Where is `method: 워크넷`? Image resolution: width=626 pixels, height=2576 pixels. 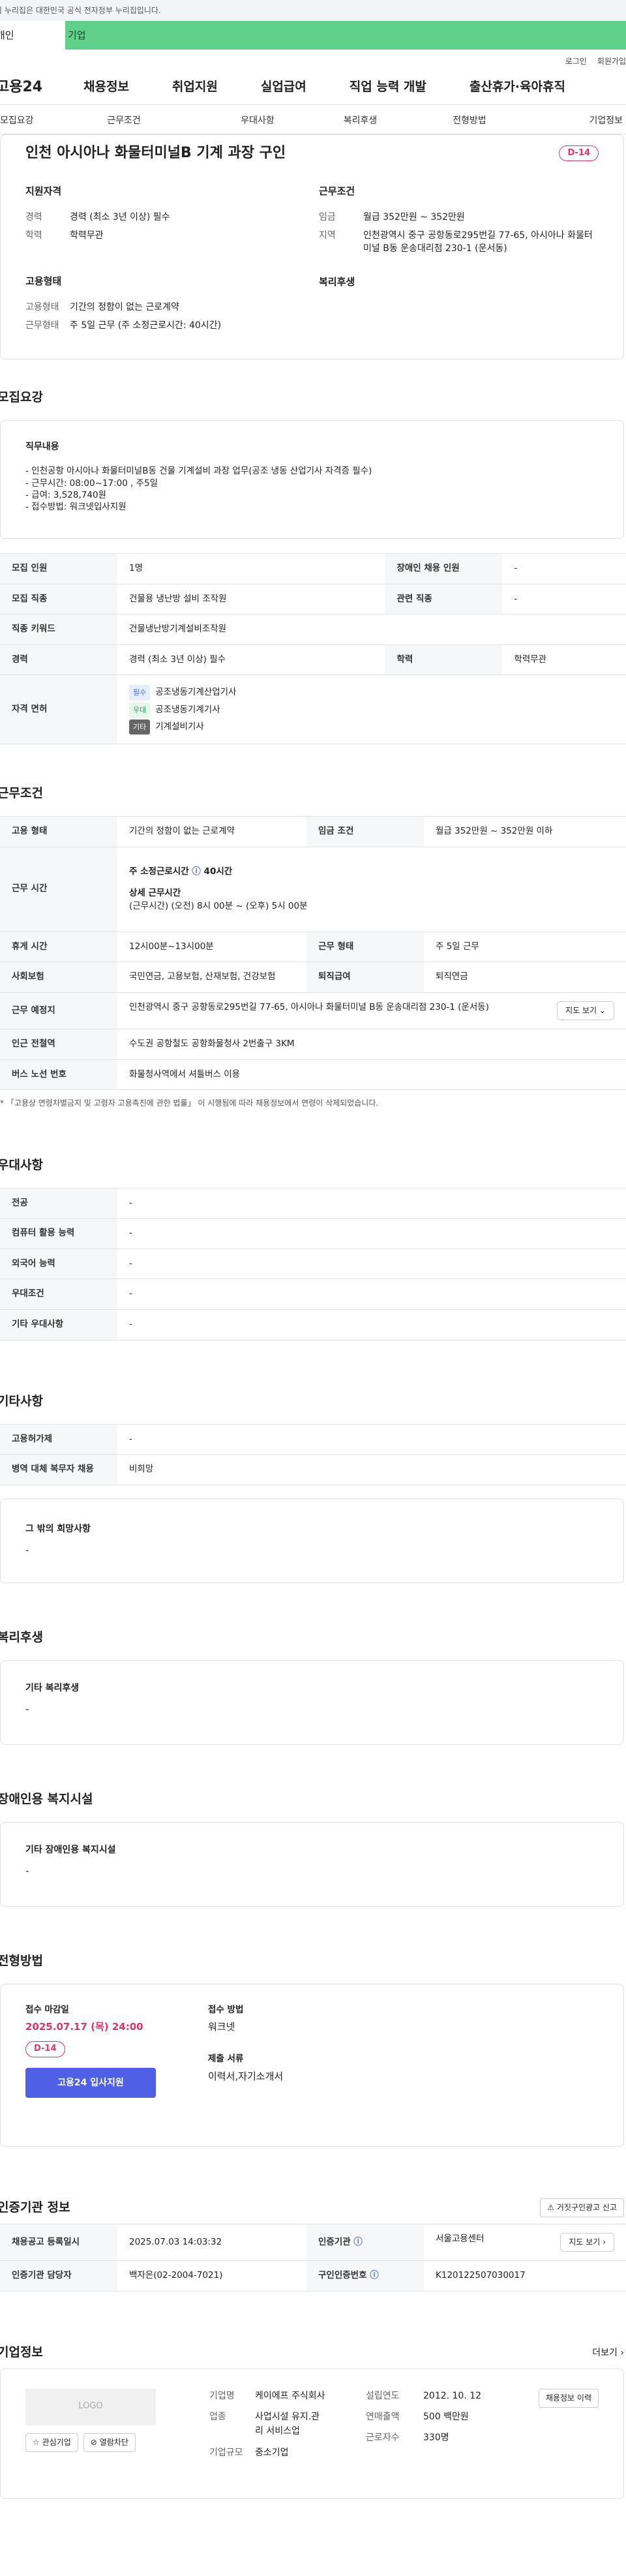 method: 워크넷 is located at coordinates (221, 2027).